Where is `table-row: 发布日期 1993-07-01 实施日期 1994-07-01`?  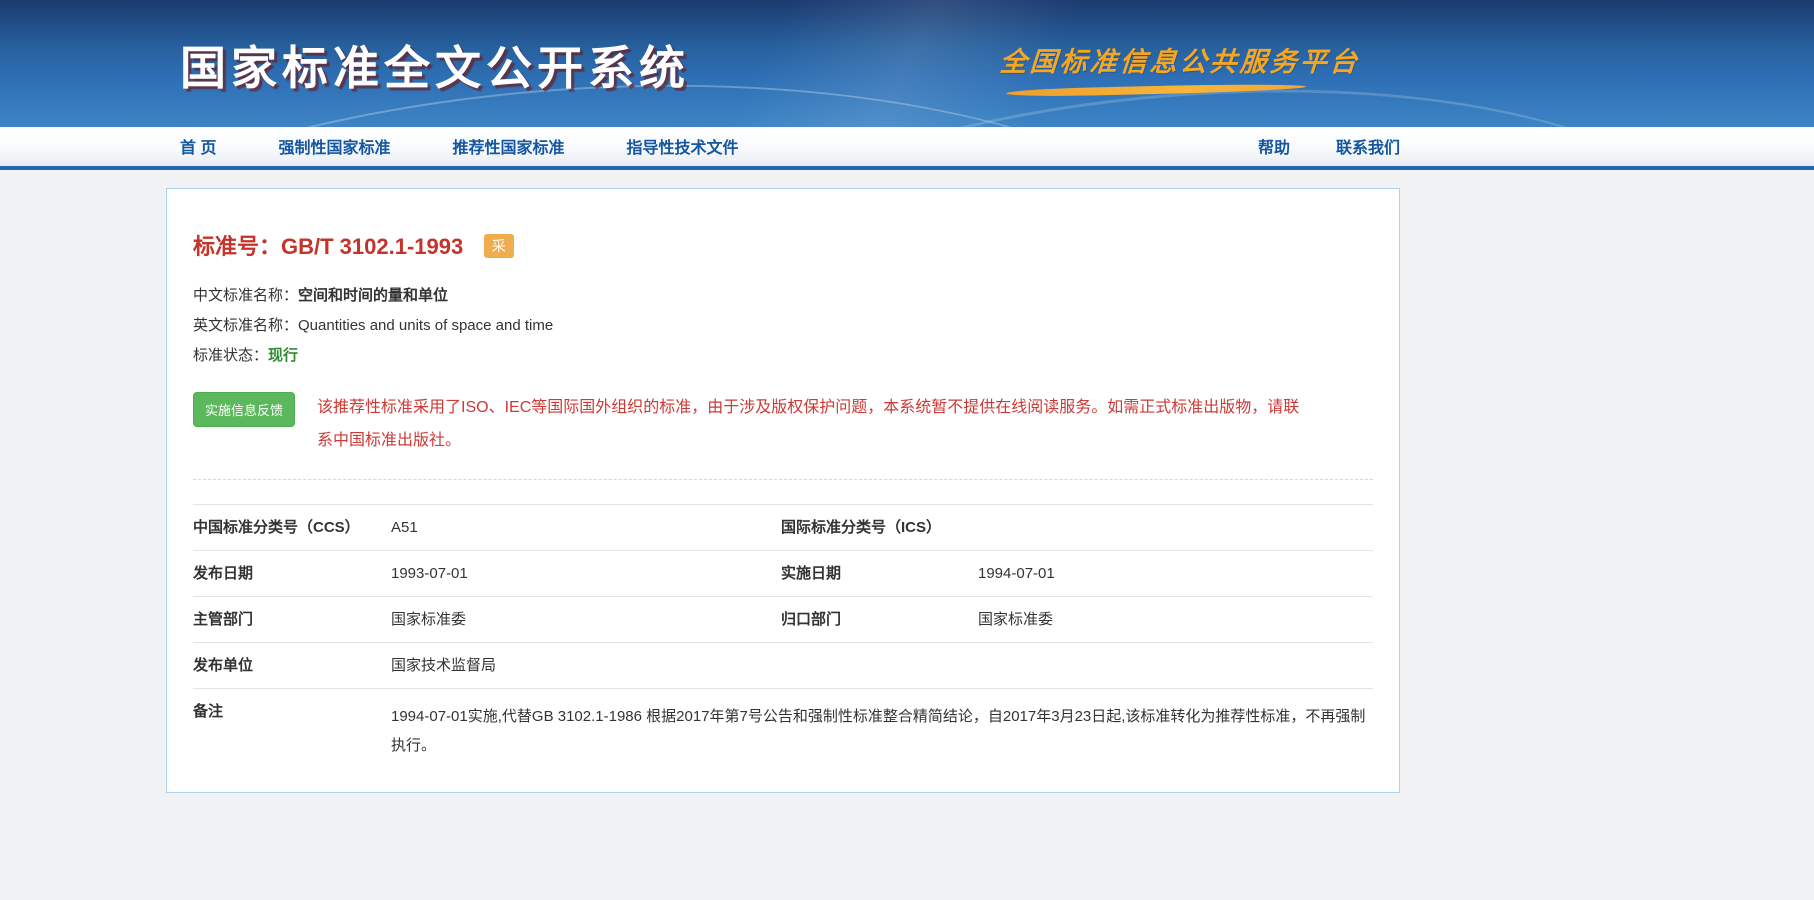 table-row: 发布日期 1993-07-01 实施日期 1994-07-01 is located at coordinates (783, 573).